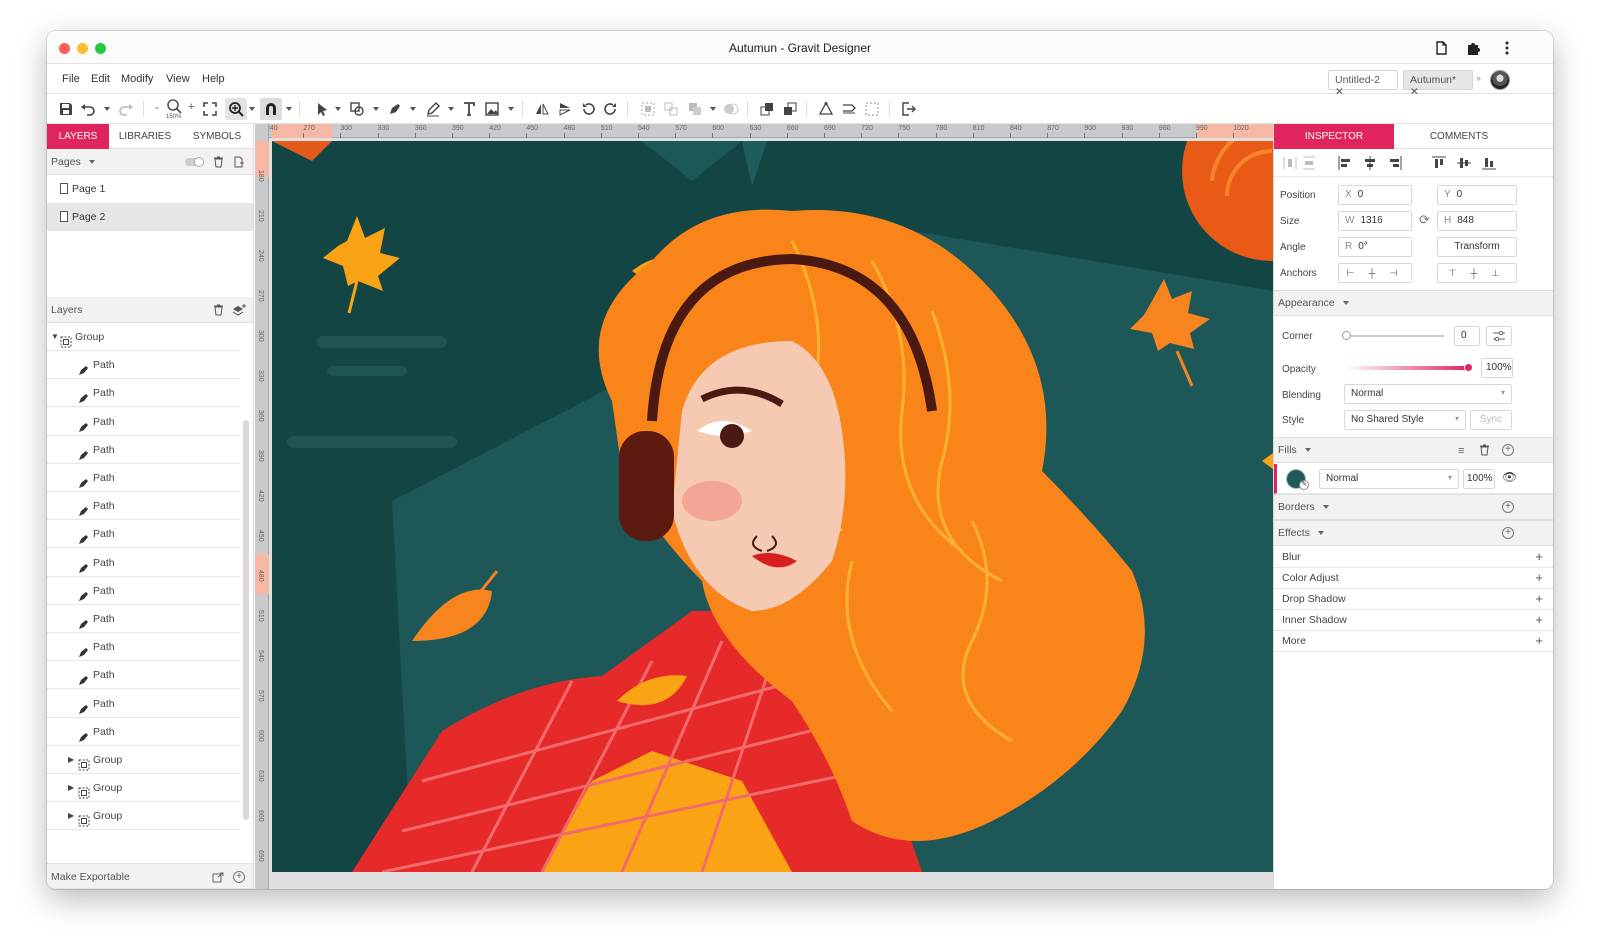 This screenshot has width=1600, height=952. What do you see at coordinates (1477, 195) in the screenshot?
I see `y-field: Y0` at bounding box center [1477, 195].